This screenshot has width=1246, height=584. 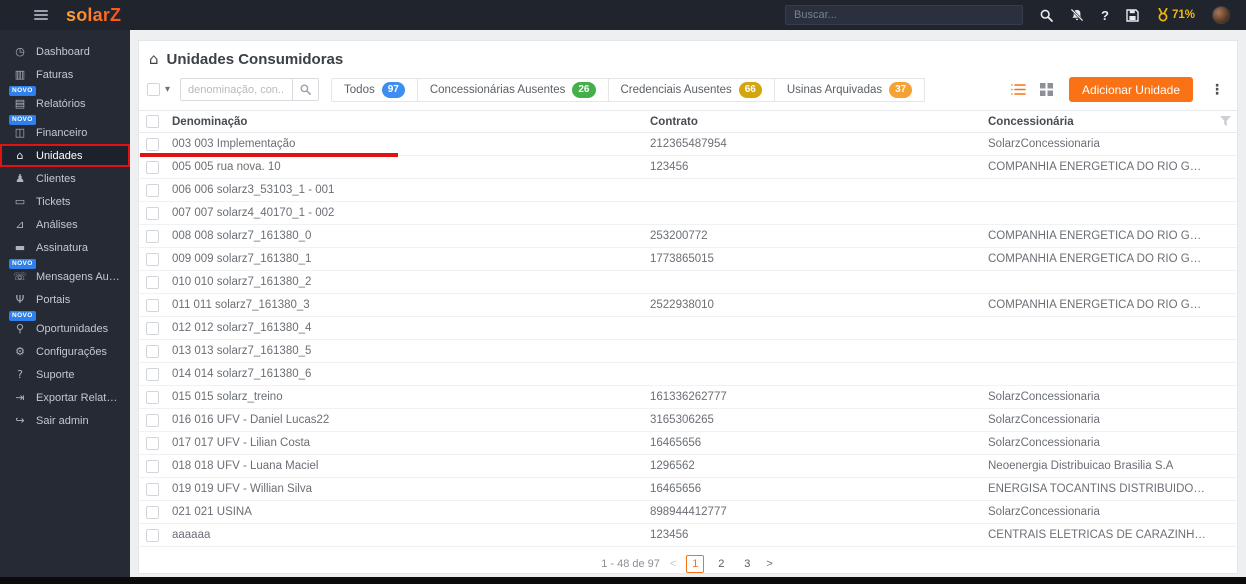 I want to click on cell-concessionaria: SolarzConcessionaria, so click(x=1044, y=144).